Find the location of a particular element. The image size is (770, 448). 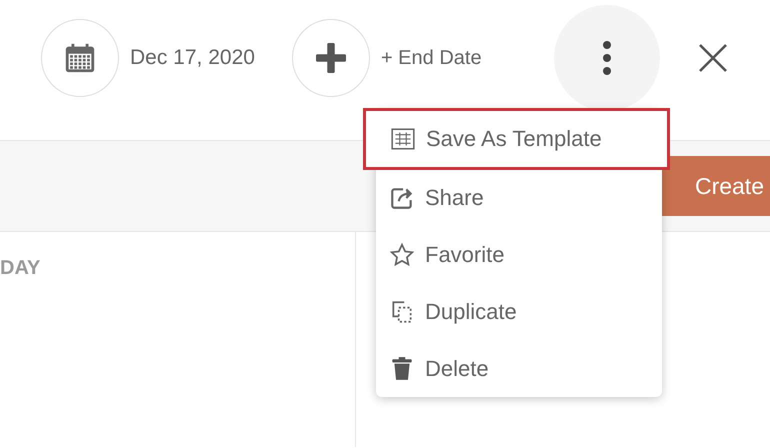

grid-icon is located at coordinates (403, 139).